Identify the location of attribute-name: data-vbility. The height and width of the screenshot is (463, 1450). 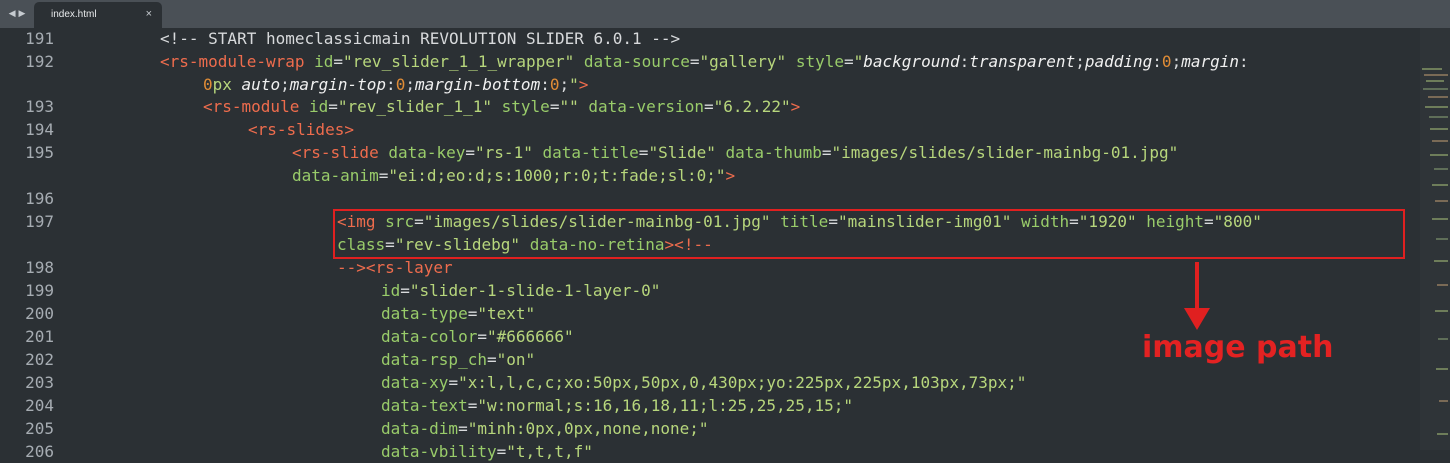
(439, 451).